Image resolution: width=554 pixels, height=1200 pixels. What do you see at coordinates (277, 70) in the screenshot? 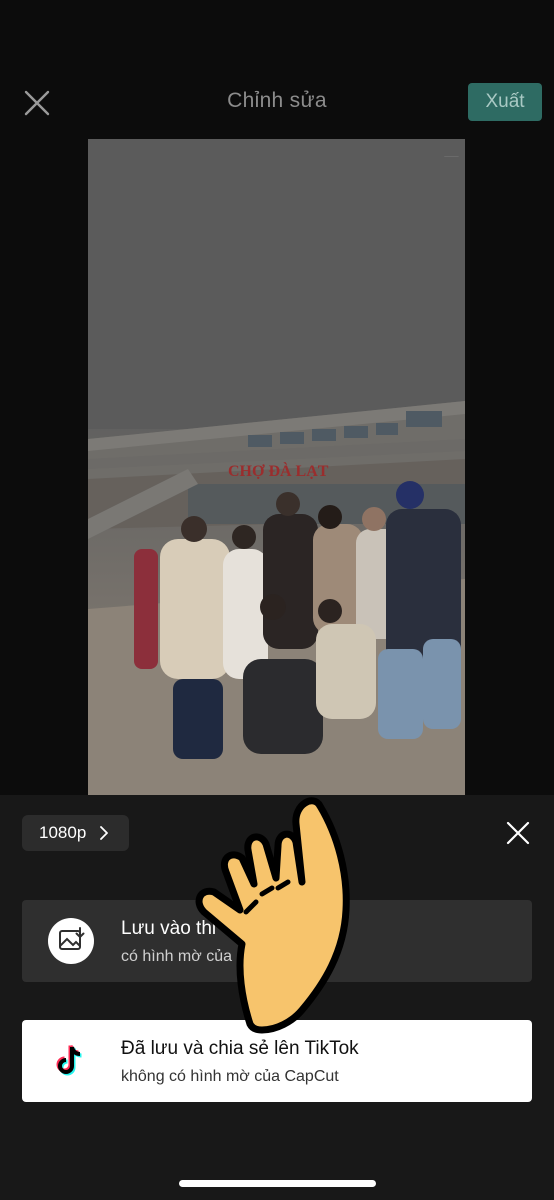
I see `top-bar: Chỉnh sửa Xuất` at bounding box center [277, 70].